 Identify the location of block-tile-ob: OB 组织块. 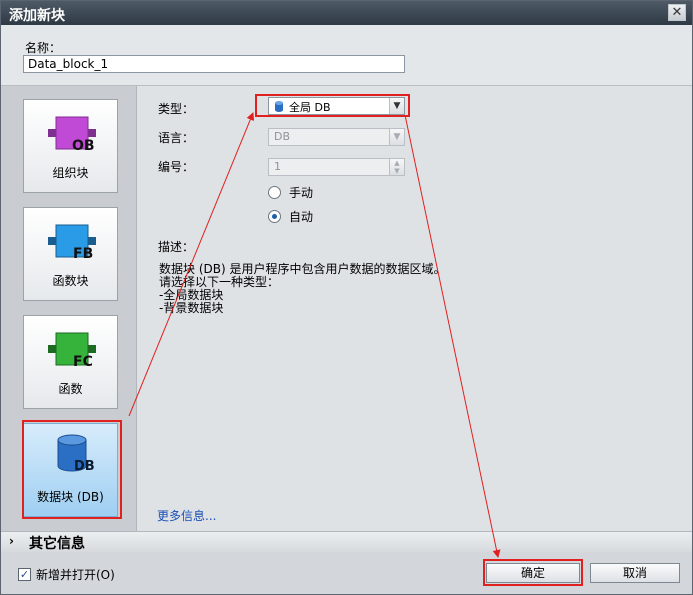
(70, 146).